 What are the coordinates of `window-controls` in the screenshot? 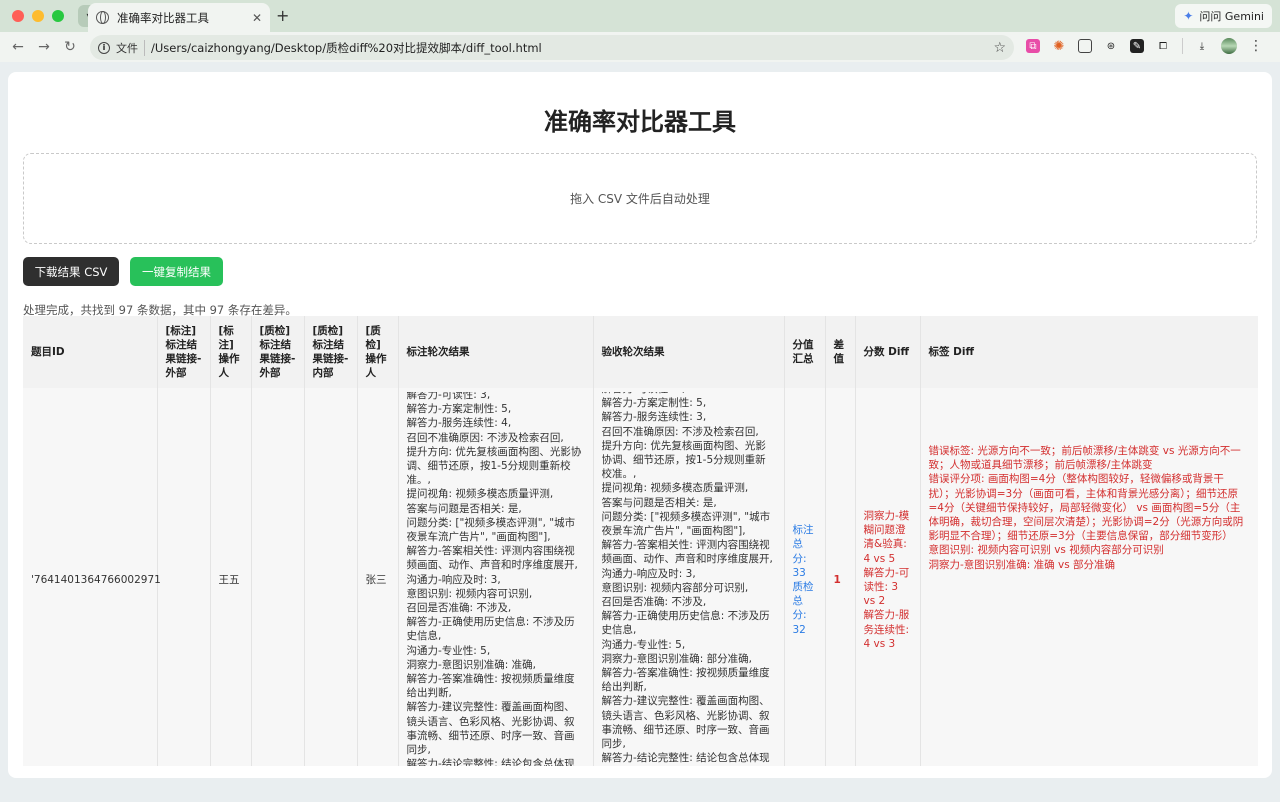 It's located at (38, 16).